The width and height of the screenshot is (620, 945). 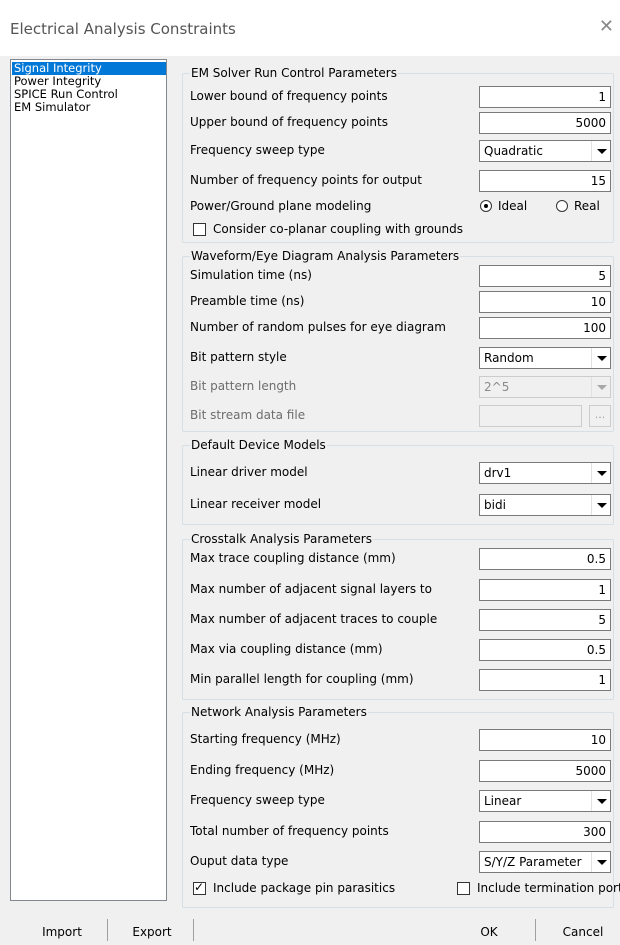 I want to click on trace-dist-row: Max trace coupling distance (mm) 0.5, so click(x=398, y=559).